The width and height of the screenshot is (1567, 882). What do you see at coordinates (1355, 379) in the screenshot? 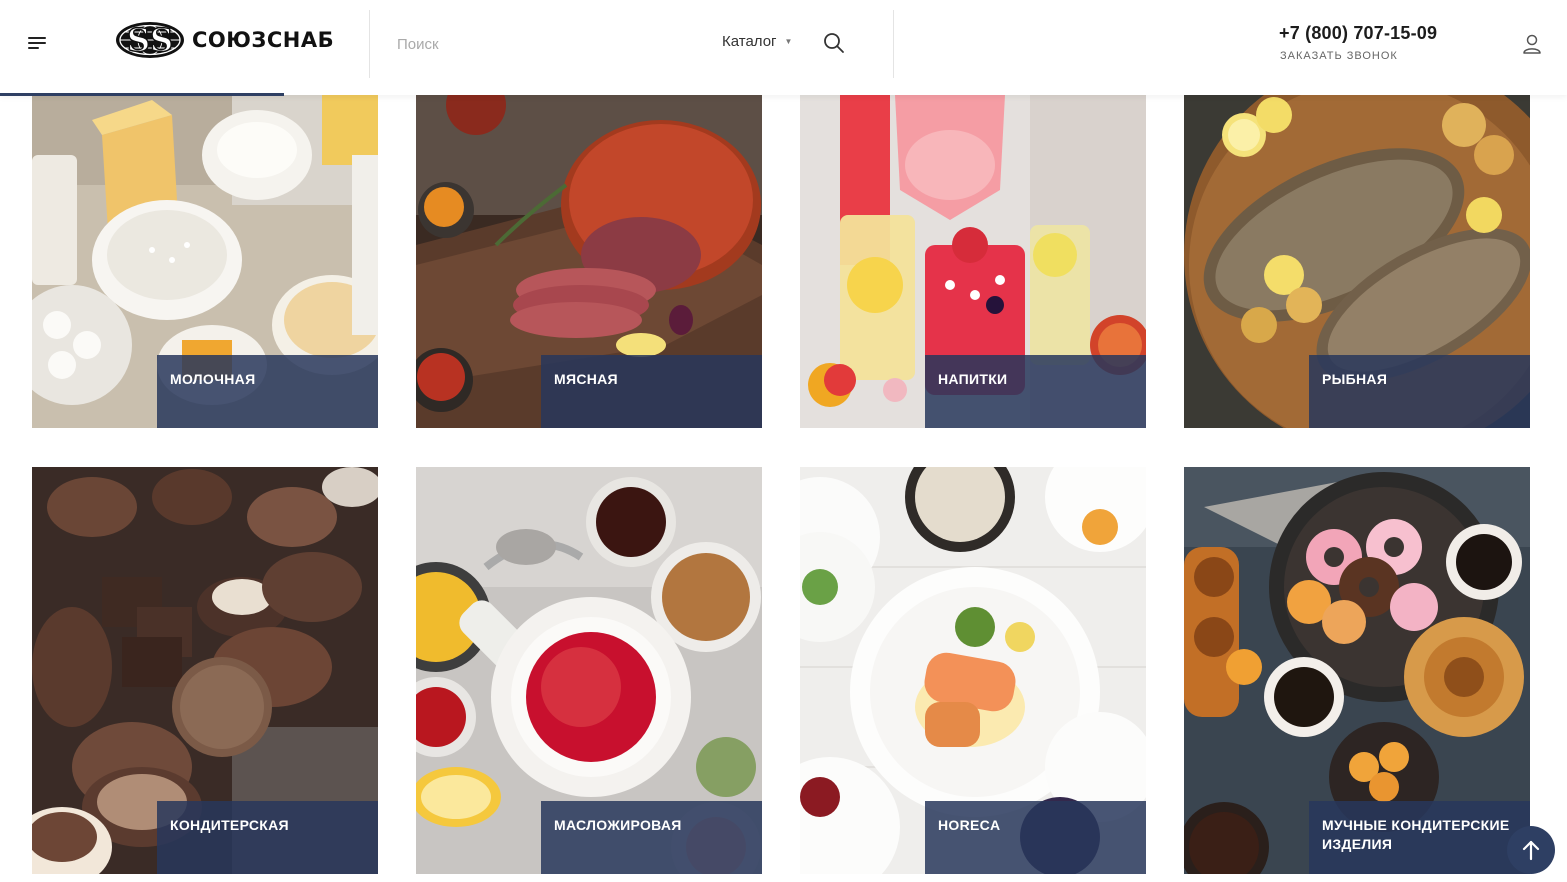
I see `category-label: РЫБНАЯ` at bounding box center [1355, 379].